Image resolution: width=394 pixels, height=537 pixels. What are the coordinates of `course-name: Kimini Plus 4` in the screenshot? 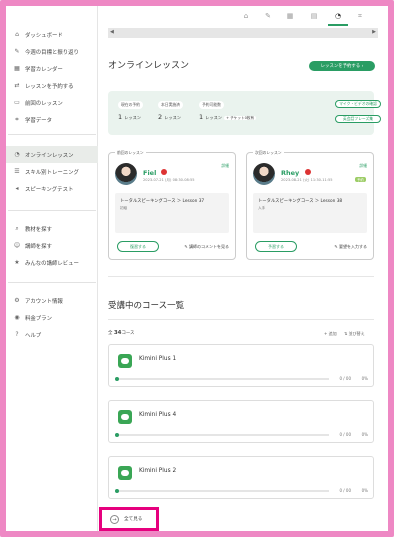 It's located at (158, 415).